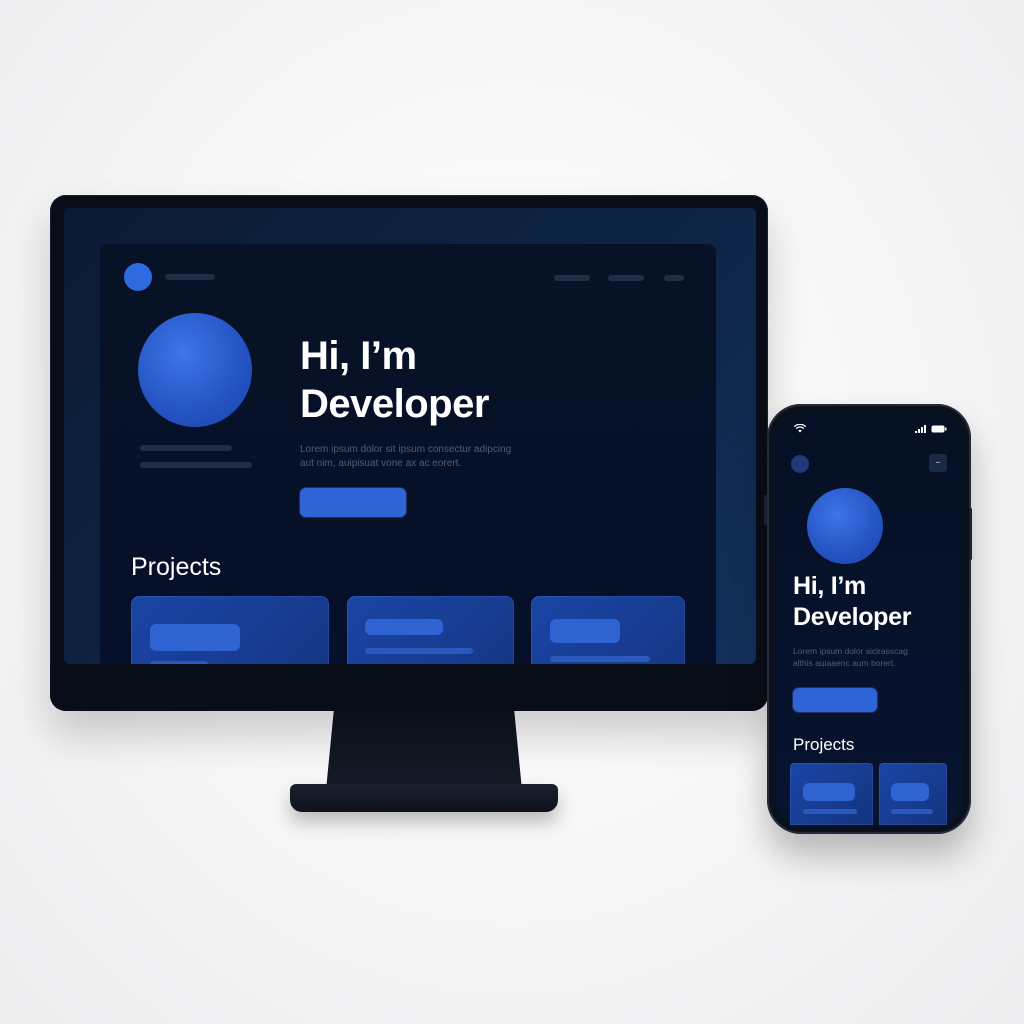 This screenshot has width=1024, height=1024. What do you see at coordinates (800, 464) in the screenshot?
I see `mobile-site-logo` at bounding box center [800, 464].